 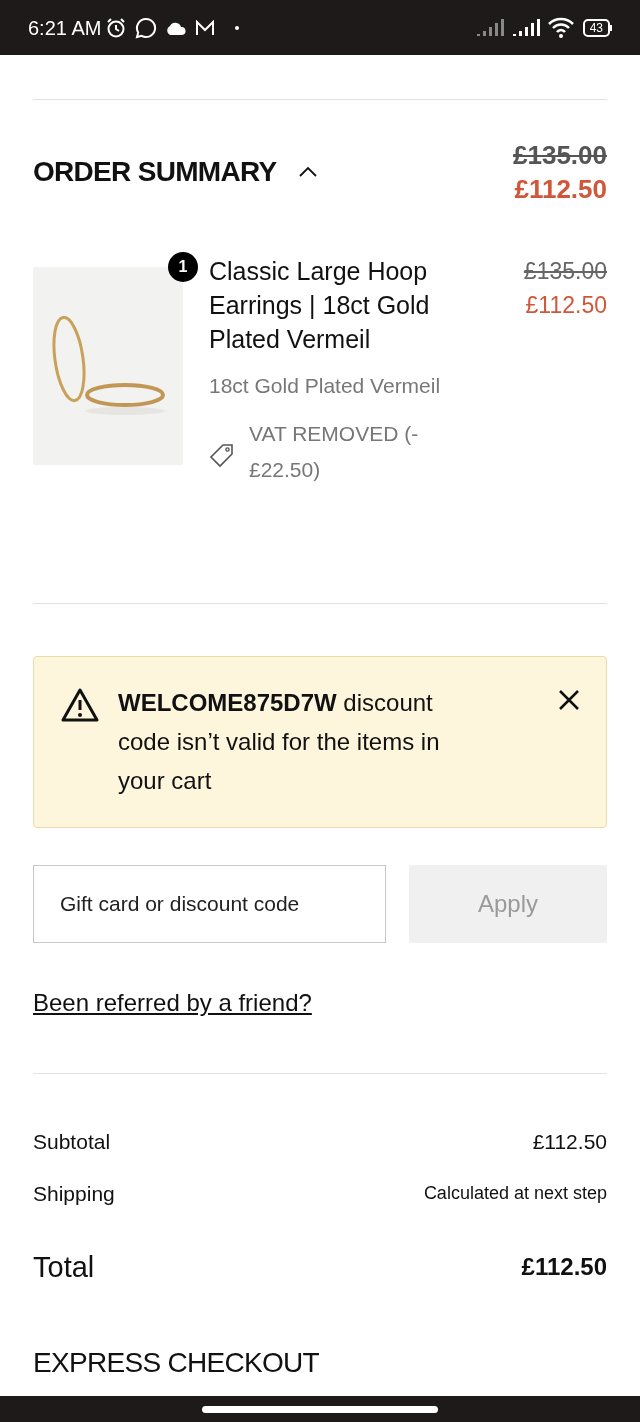 What do you see at coordinates (176, 1362) in the screenshot?
I see `section-heading: EXPRESS CHECKOUT` at bounding box center [176, 1362].